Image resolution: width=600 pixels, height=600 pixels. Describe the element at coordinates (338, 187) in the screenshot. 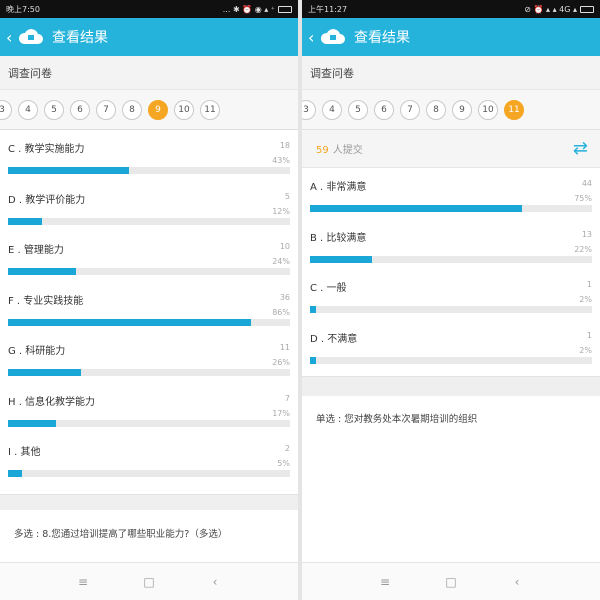

I see `option-label: A . 非常满意` at that location.